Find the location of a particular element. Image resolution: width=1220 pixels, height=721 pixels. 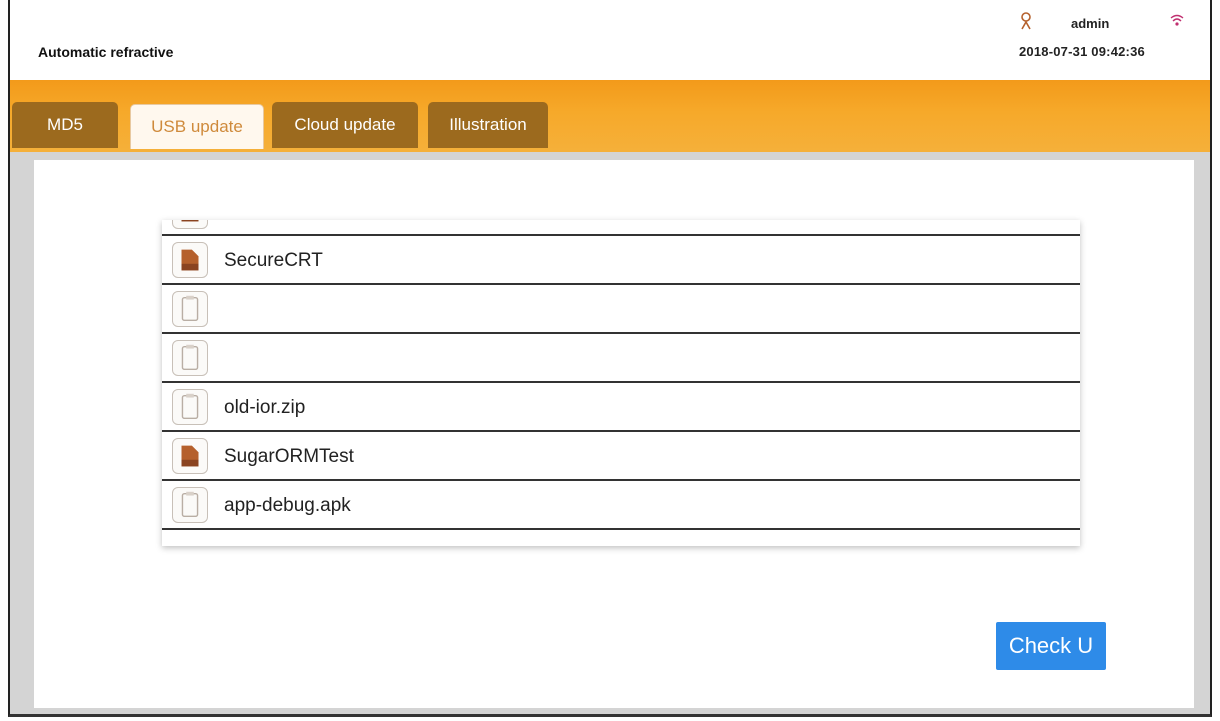

list-item: aaa is located at coordinates (621, 228).